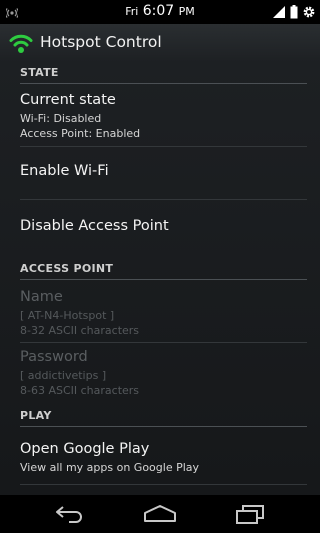 This screenshot has height=533, width=320. I want to click on ap-password-hint: 8-63 ASCII characters, so click(80, 390).